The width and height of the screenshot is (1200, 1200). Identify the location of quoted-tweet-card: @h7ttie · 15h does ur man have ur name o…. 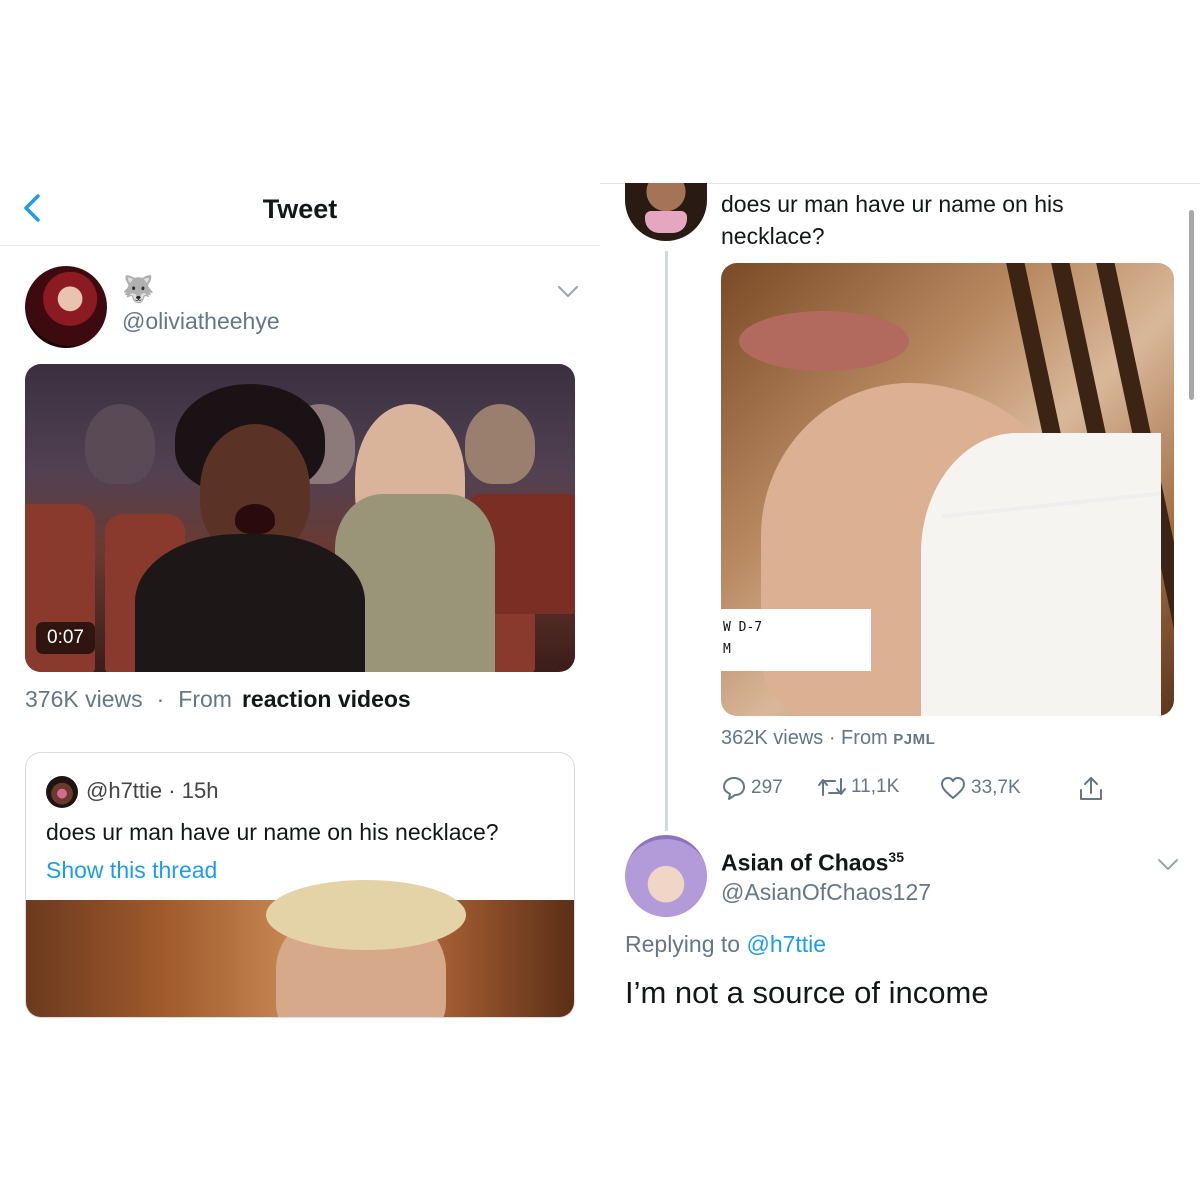
(300, 885).